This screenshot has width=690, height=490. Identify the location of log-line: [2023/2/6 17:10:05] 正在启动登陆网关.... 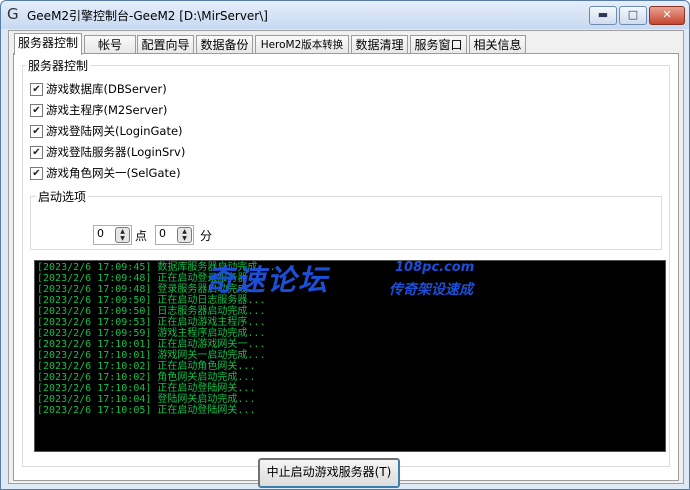
(146, 410).